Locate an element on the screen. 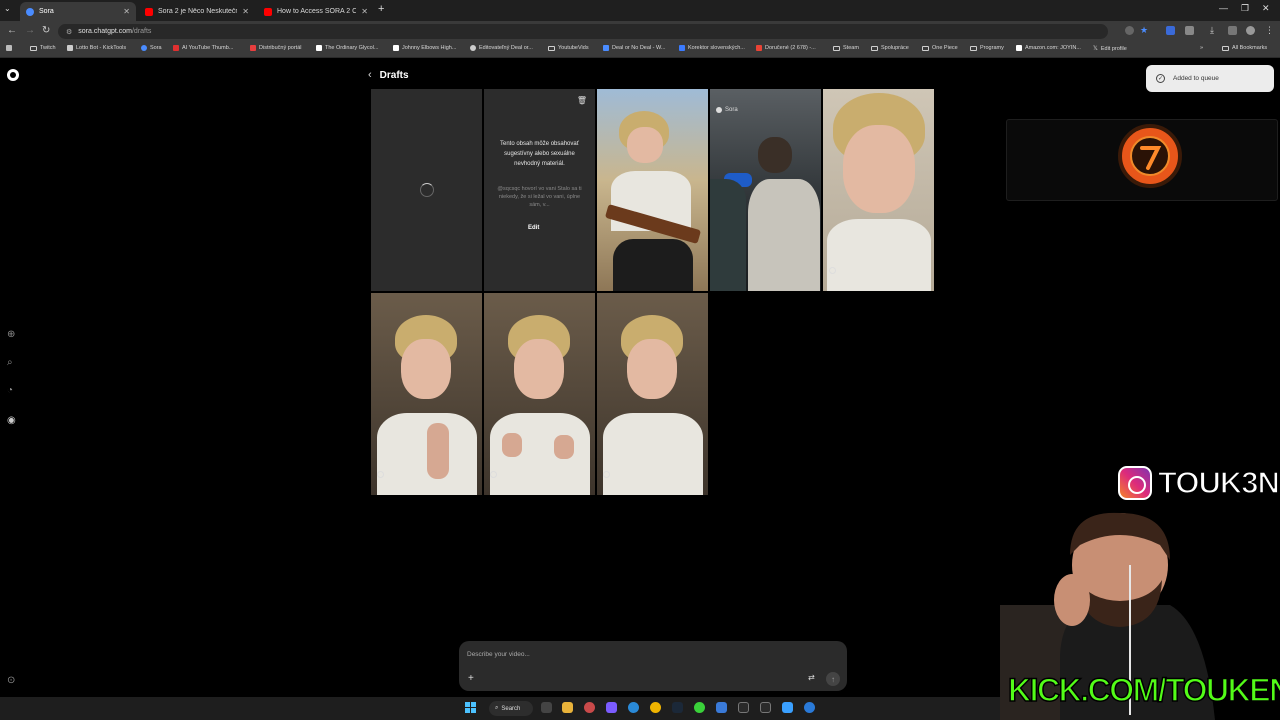  check-circle-icon: ✓ is located at coordinates (1160, 78).